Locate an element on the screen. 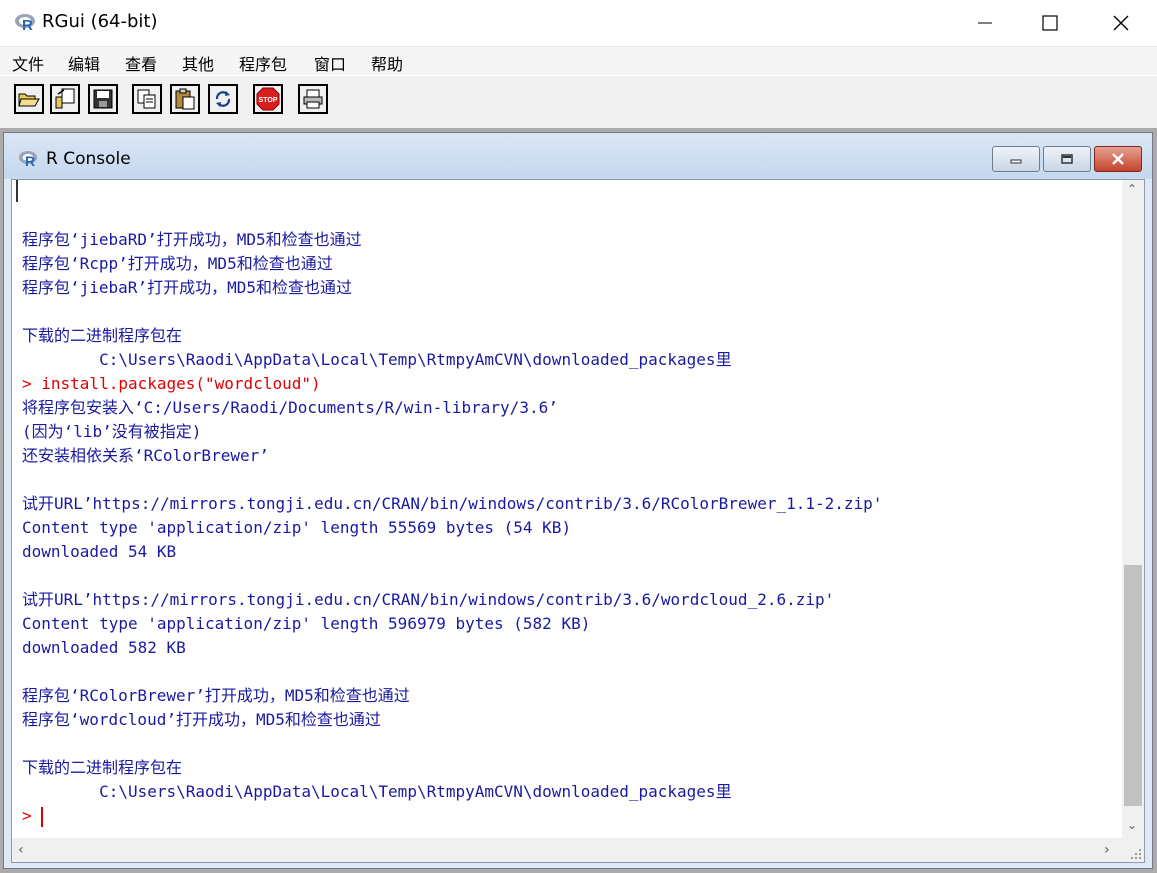  close-button is located at coordinates (1121, 23).